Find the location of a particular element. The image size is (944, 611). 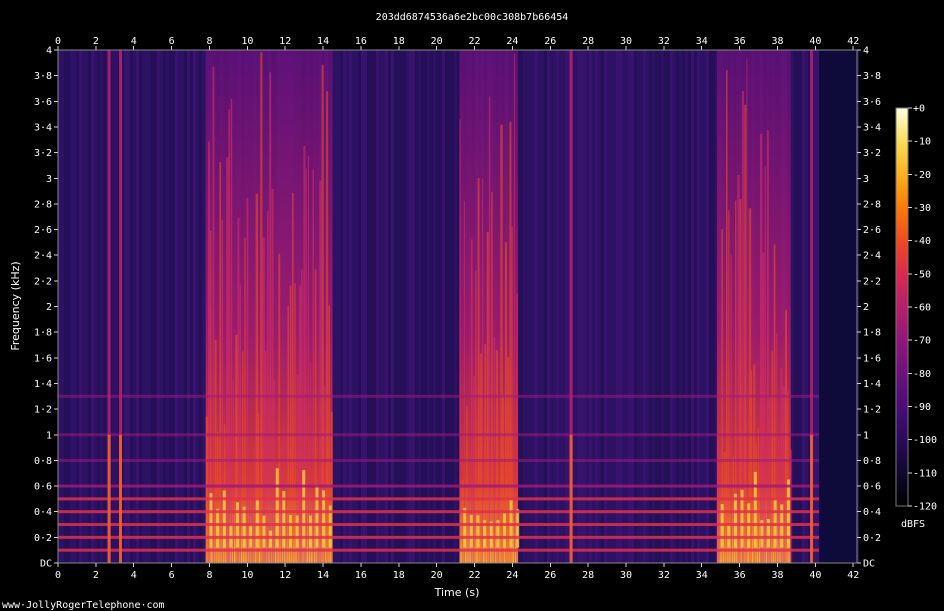

colorbar-label: dBFS is located at coordinates (913, 524).